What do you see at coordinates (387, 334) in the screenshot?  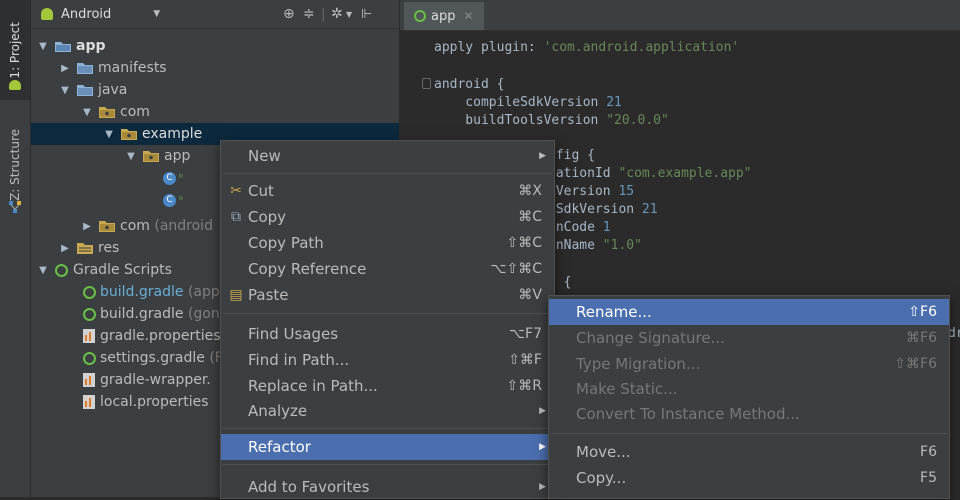 I see `menu-item-find-usages: Find Usages ⌥F7` at bounding box center [387, 334].